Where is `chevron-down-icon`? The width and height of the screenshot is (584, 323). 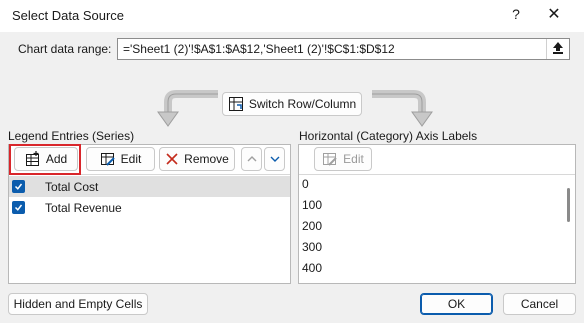 chevron-down-icon is located at coordinates (274, 159).